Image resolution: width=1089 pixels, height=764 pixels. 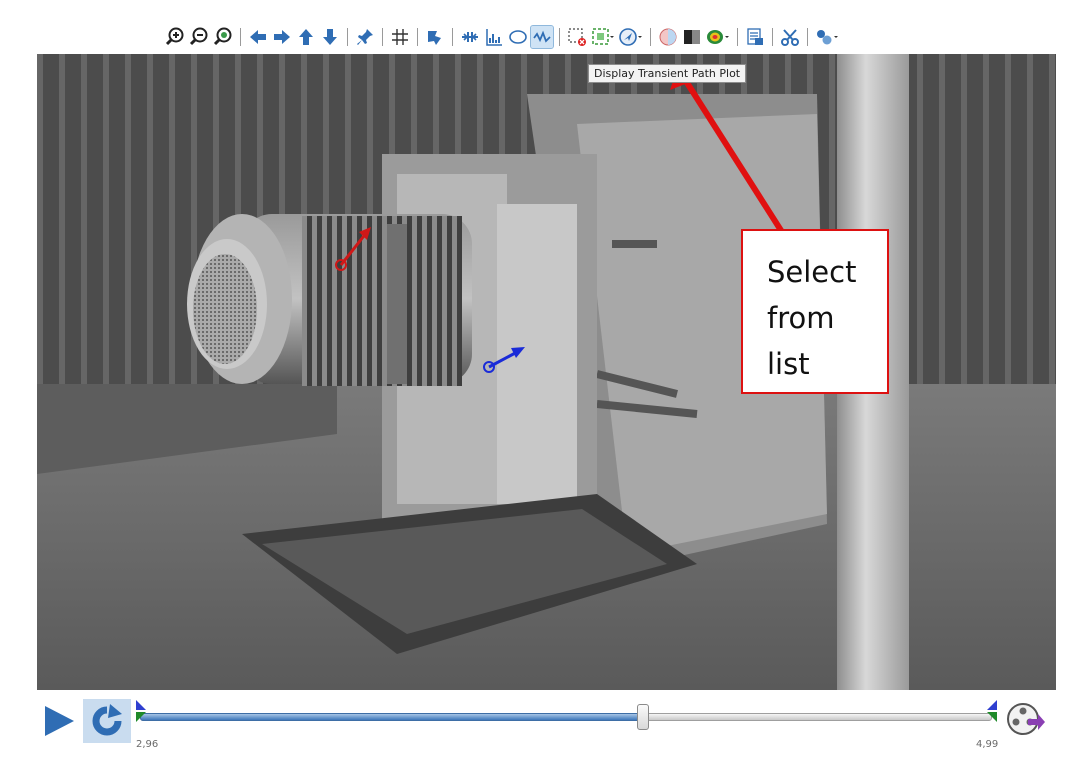 What do you see at coordinates (141, 713) in the screenshot?
I see `start-marker-icon` at bounding box center [141, 713].